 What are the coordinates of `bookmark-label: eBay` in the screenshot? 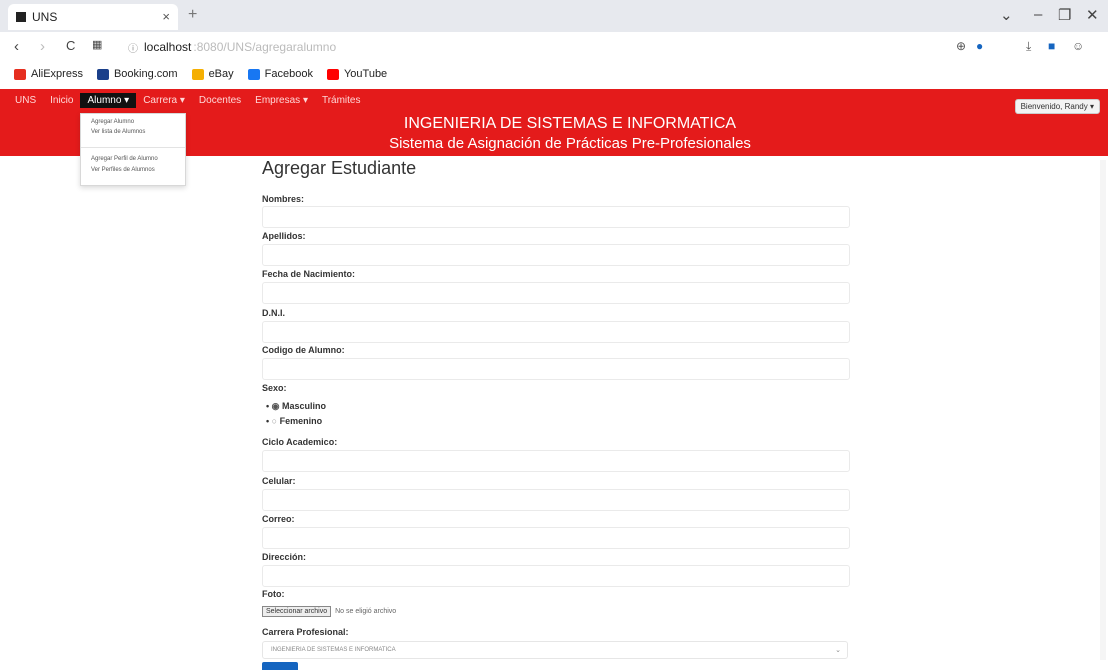 It's located at (221, 74).